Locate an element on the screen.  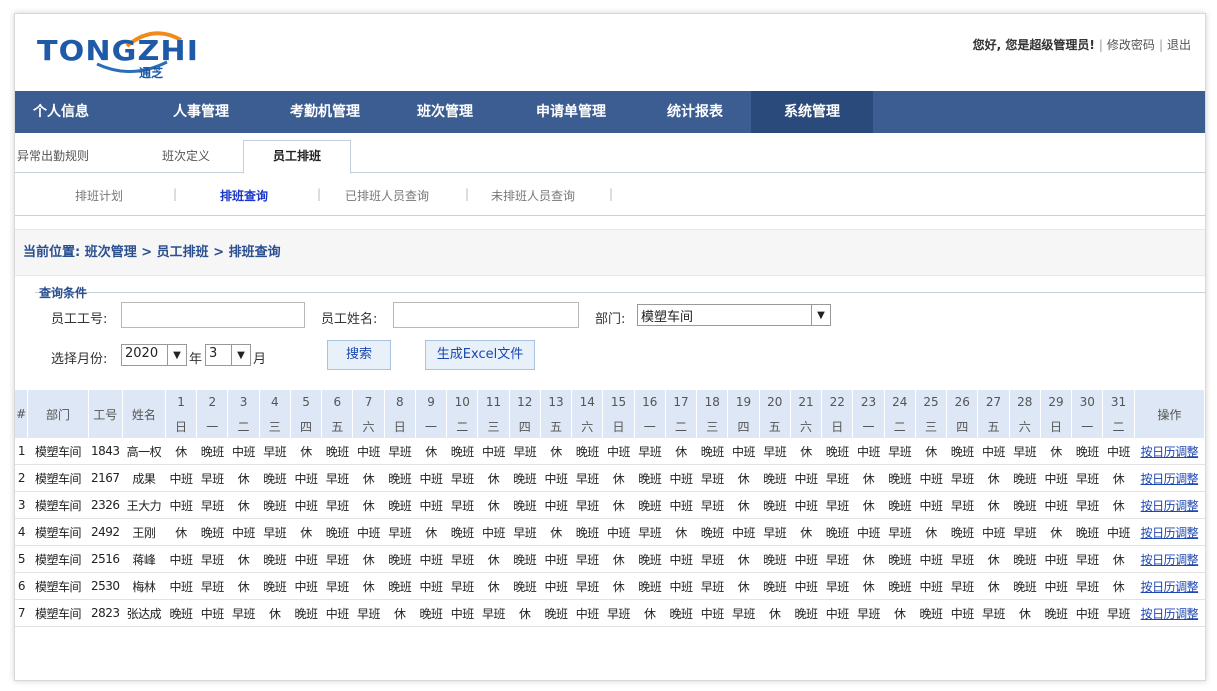
generate-excel-button: 生成Excel文件 is located at coordinates (480, 355).